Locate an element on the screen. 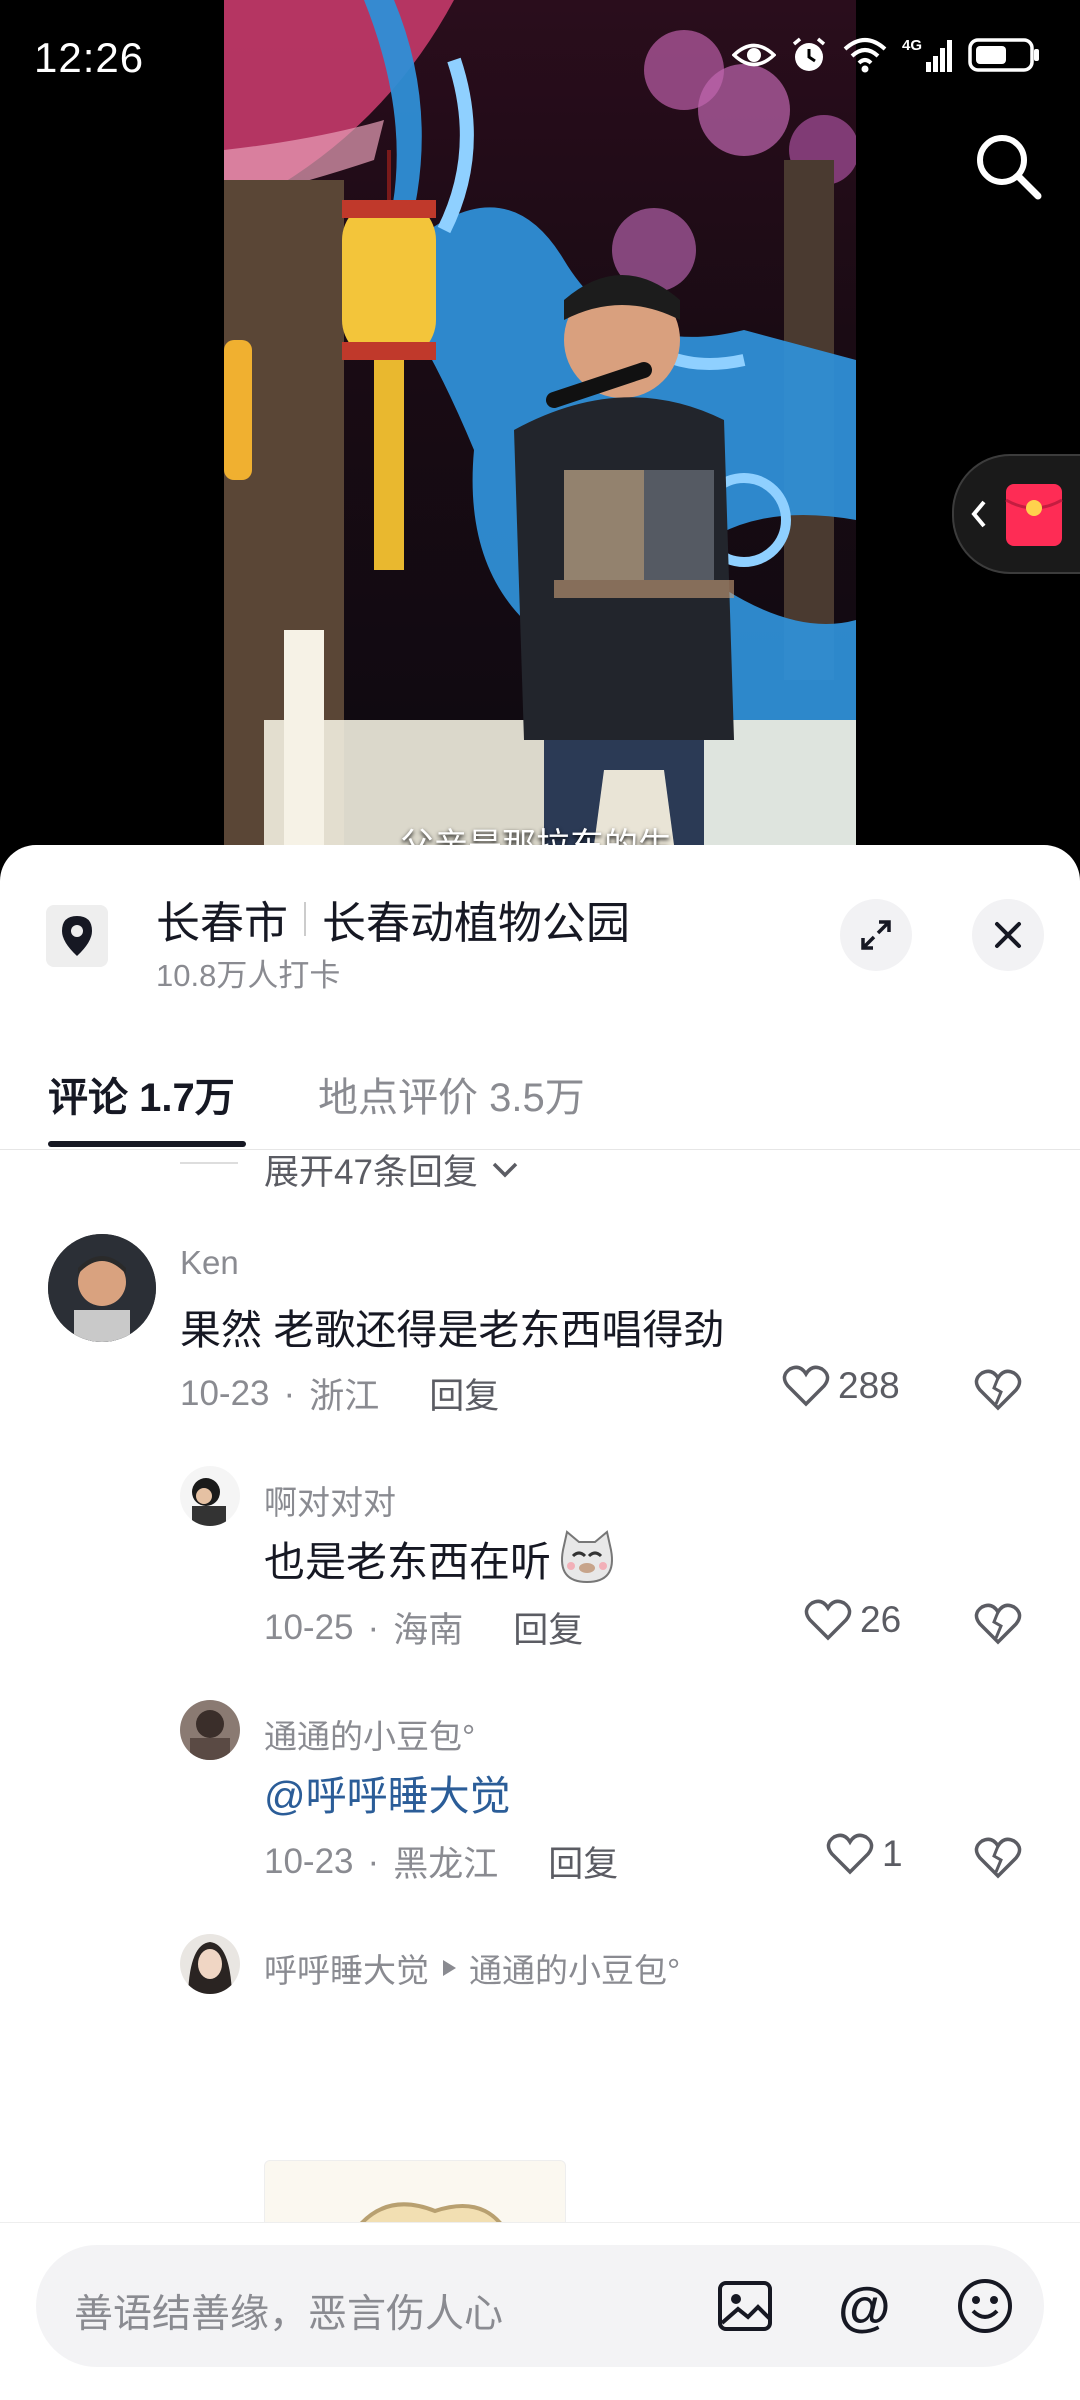 This screenshot has height=2400, width=1080. reply-image is located at coordinates (415, 2191).